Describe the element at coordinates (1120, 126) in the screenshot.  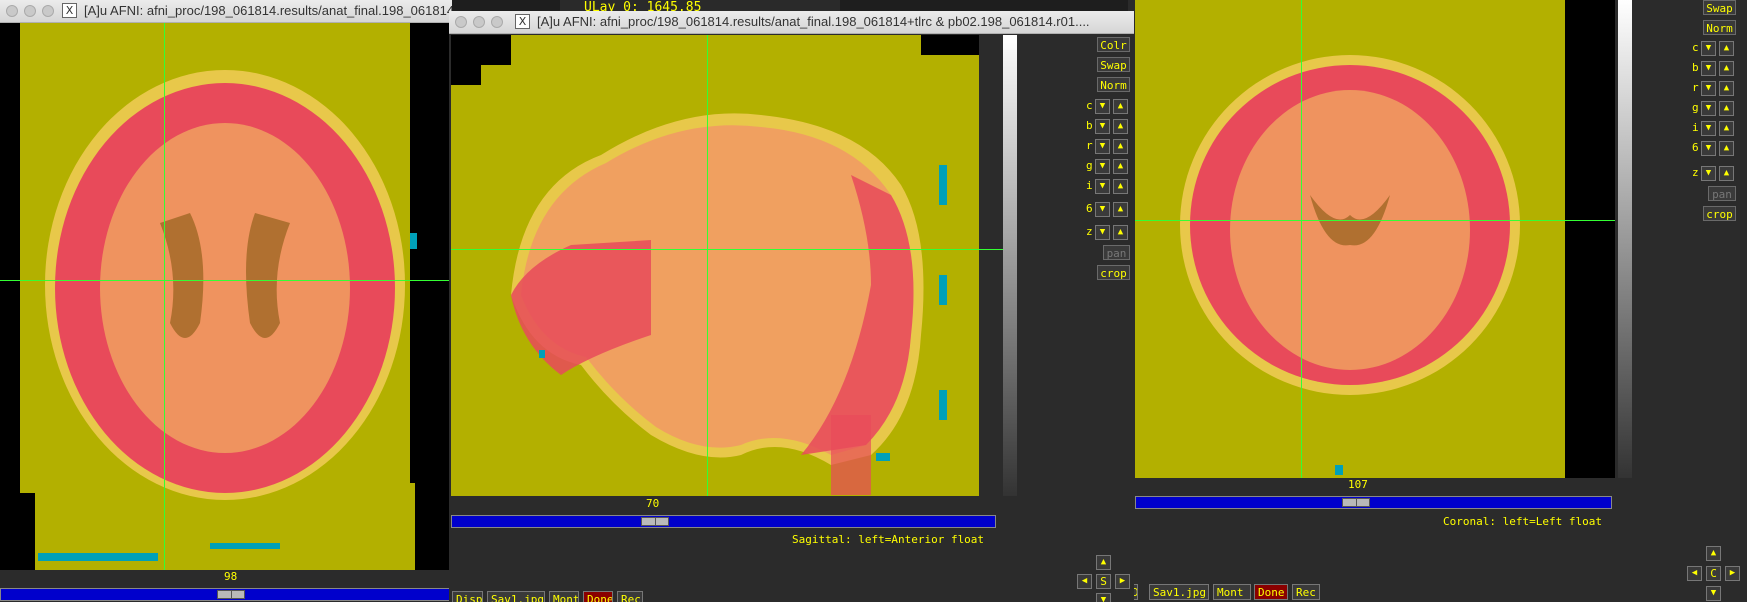
I see `sagittal-b-up-arrow: ▲` at that location.